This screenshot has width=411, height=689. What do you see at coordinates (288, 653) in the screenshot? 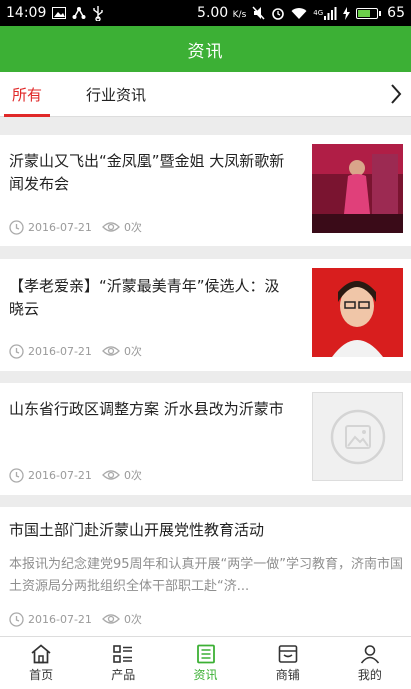
I see `shop-icon` at bounding box center [288, 653].